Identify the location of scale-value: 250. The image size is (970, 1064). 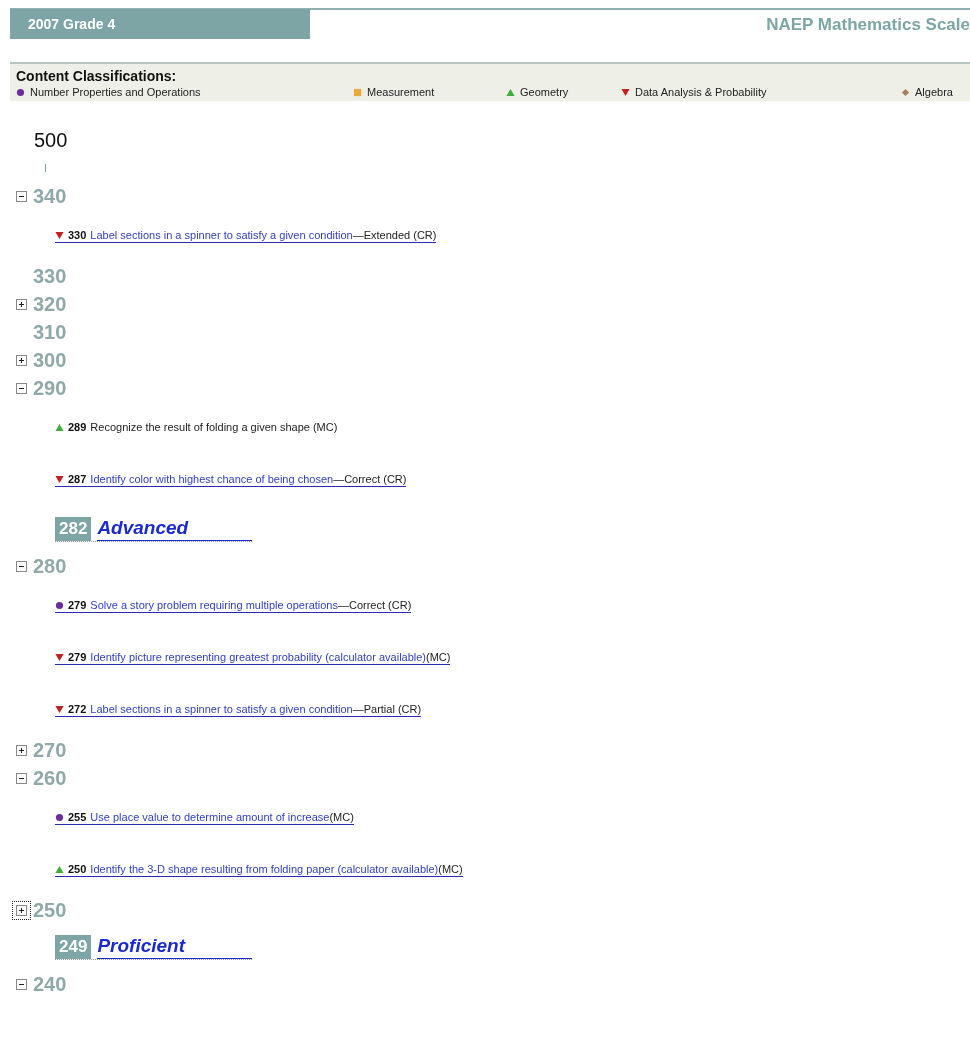
(50, 910).